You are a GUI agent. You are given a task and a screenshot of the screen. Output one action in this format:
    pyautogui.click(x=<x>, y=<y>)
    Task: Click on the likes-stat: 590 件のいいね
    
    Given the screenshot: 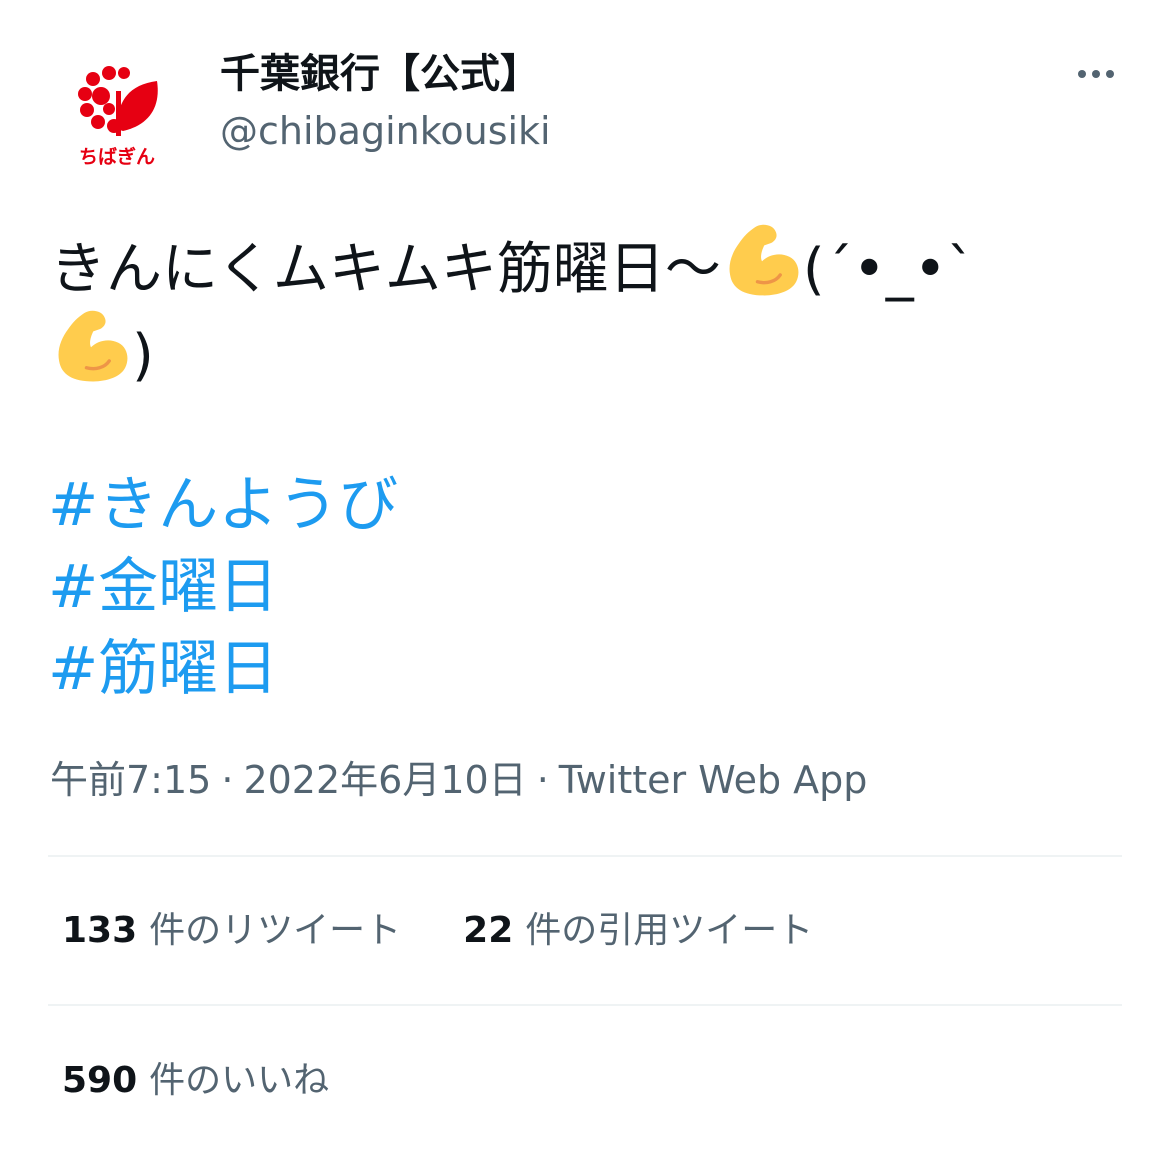 What is the action you would take?
    pyautogui.click(x=195, y=1081)
    